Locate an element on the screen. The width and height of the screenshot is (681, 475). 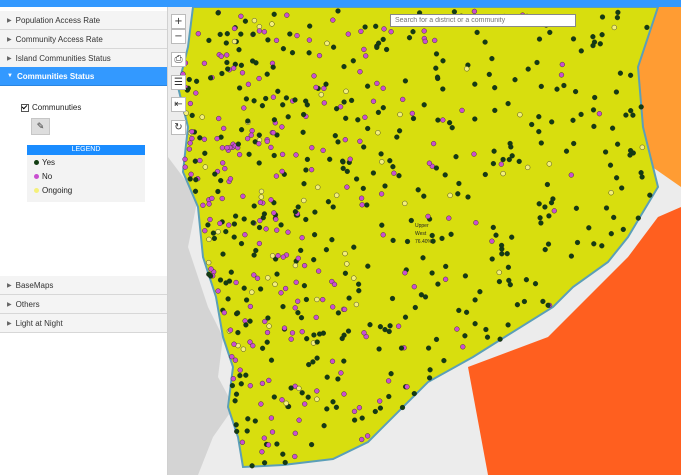
edit-layer-button: ✎ is located at coordinates (40, 126).